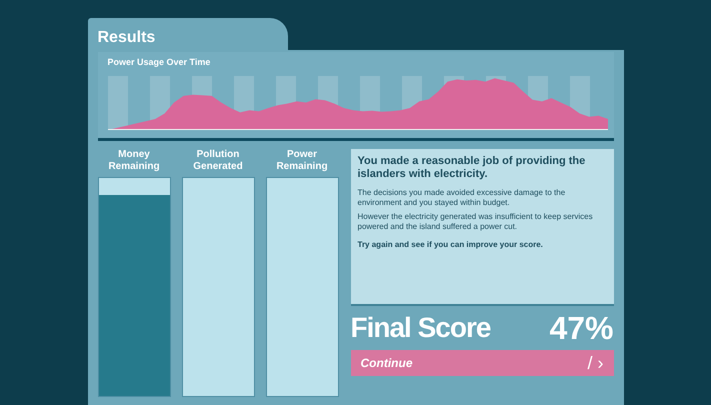 This screenshot has width=711, height=405. Describe the element at coordinates (302, 161) in the screenshot. I see `meter-label: Power Remaining` at that location.